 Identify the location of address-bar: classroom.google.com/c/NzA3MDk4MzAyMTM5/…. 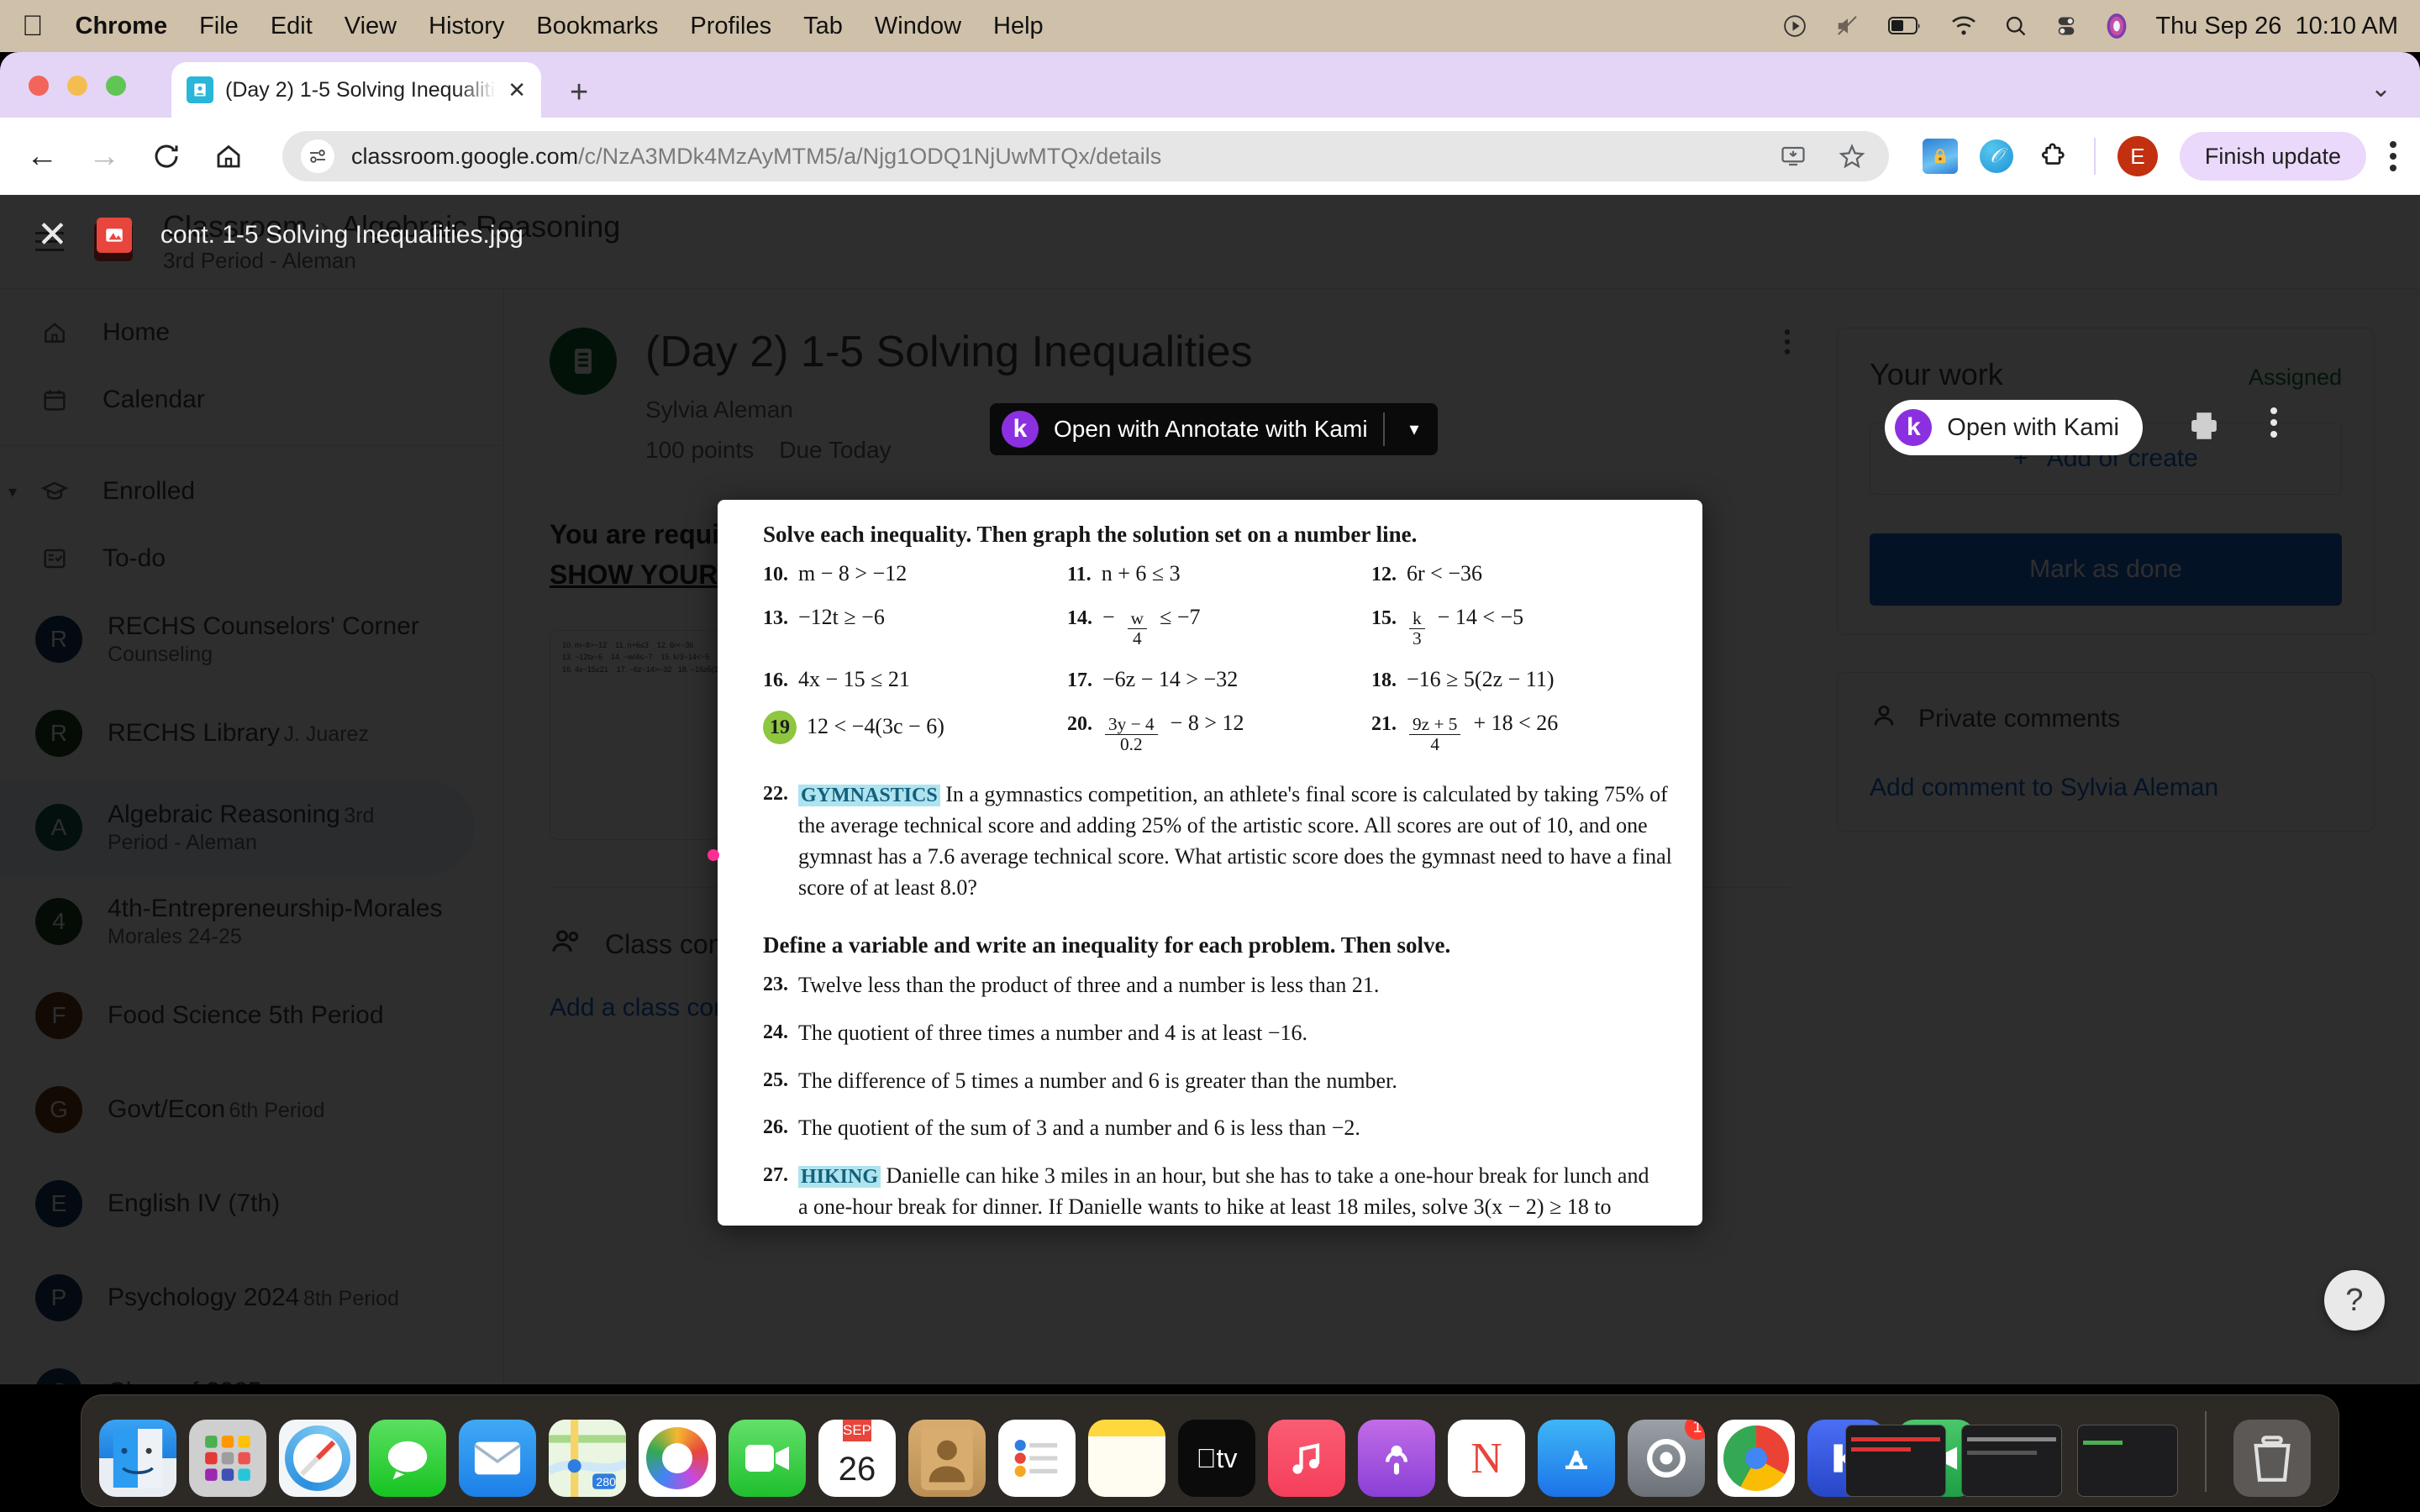
(1085, 156).